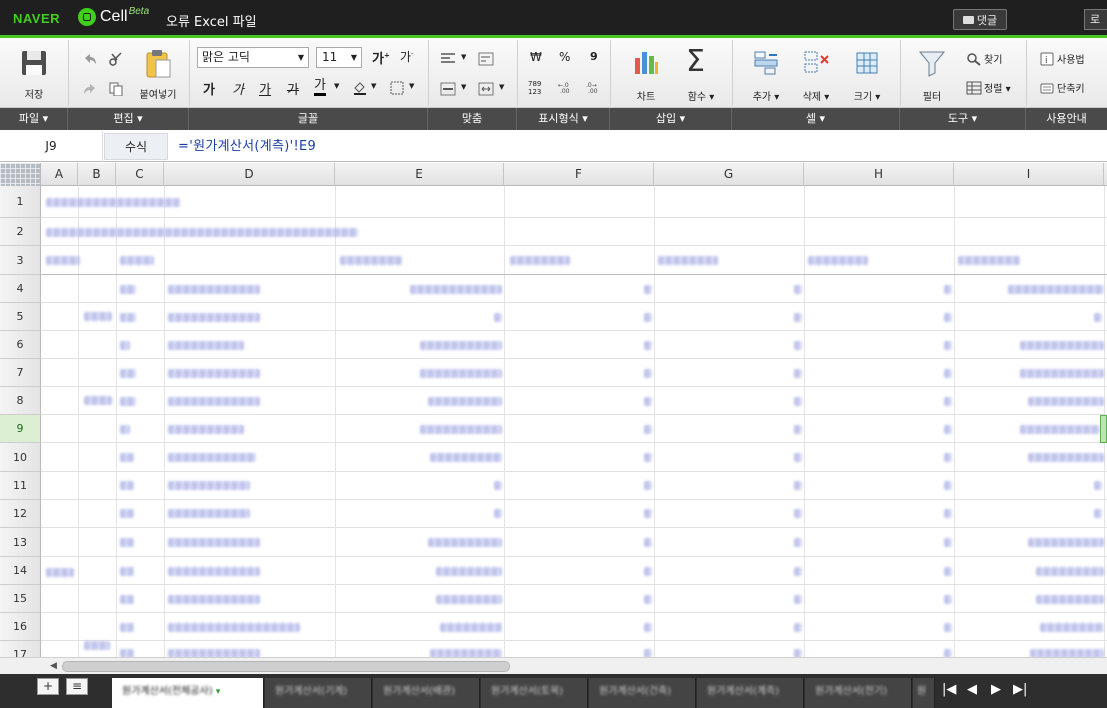  What do you see at coordinates (209, 88) in the screenshot?
I see `bold-button: 가` at bounding box center [209, 88].